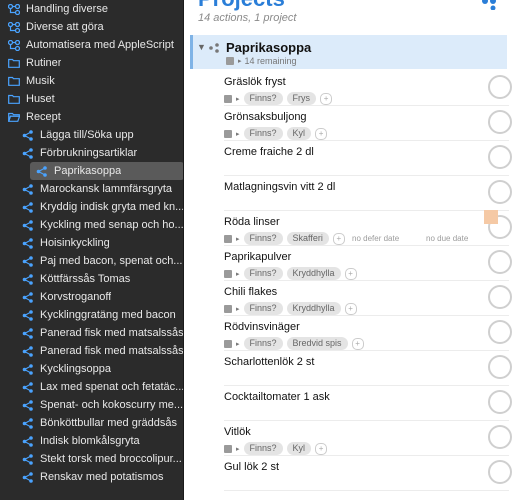 The width and height of the screenshot is (515, 500). What do you see at coordinates (238, 449) in the screenshot?
I see `arrow-icon: ▸` at bounding box center [238, 449].